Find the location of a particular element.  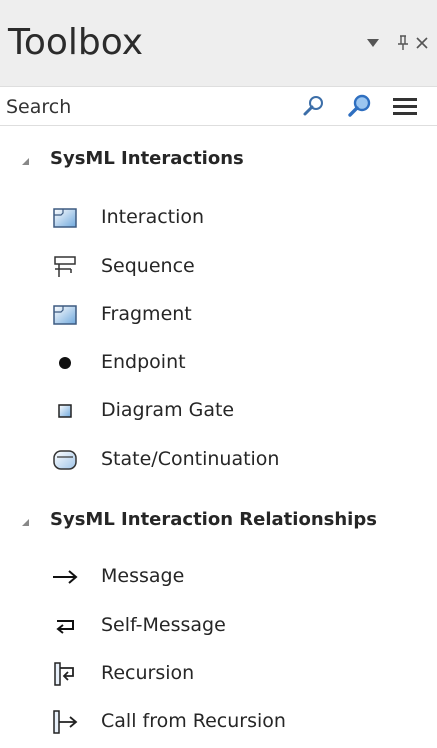

item-label: Self-Message is located at coordinates (163, 625).